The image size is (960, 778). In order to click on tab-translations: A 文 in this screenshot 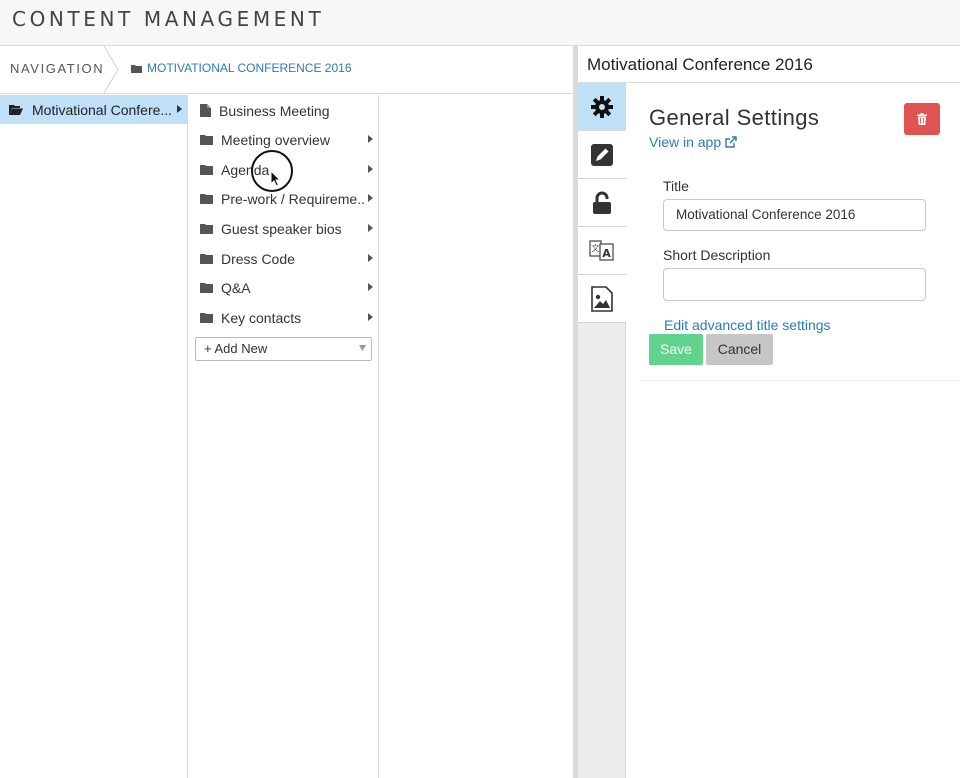, I will do `click(602, 251)`.